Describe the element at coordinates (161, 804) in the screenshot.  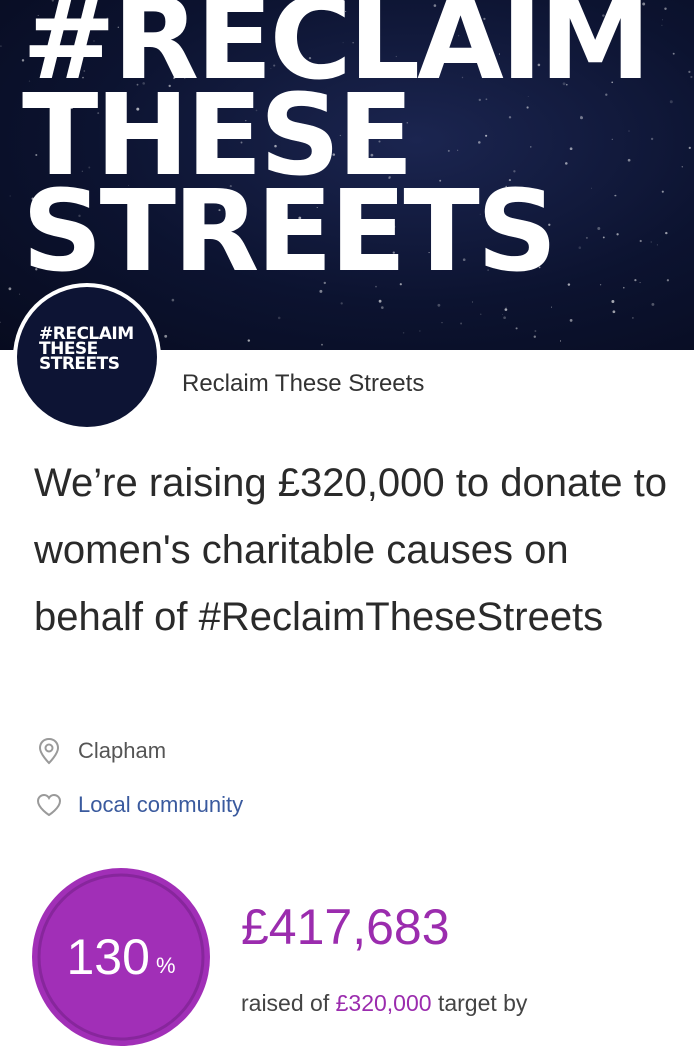
I see `category-label: Local community` at that location.